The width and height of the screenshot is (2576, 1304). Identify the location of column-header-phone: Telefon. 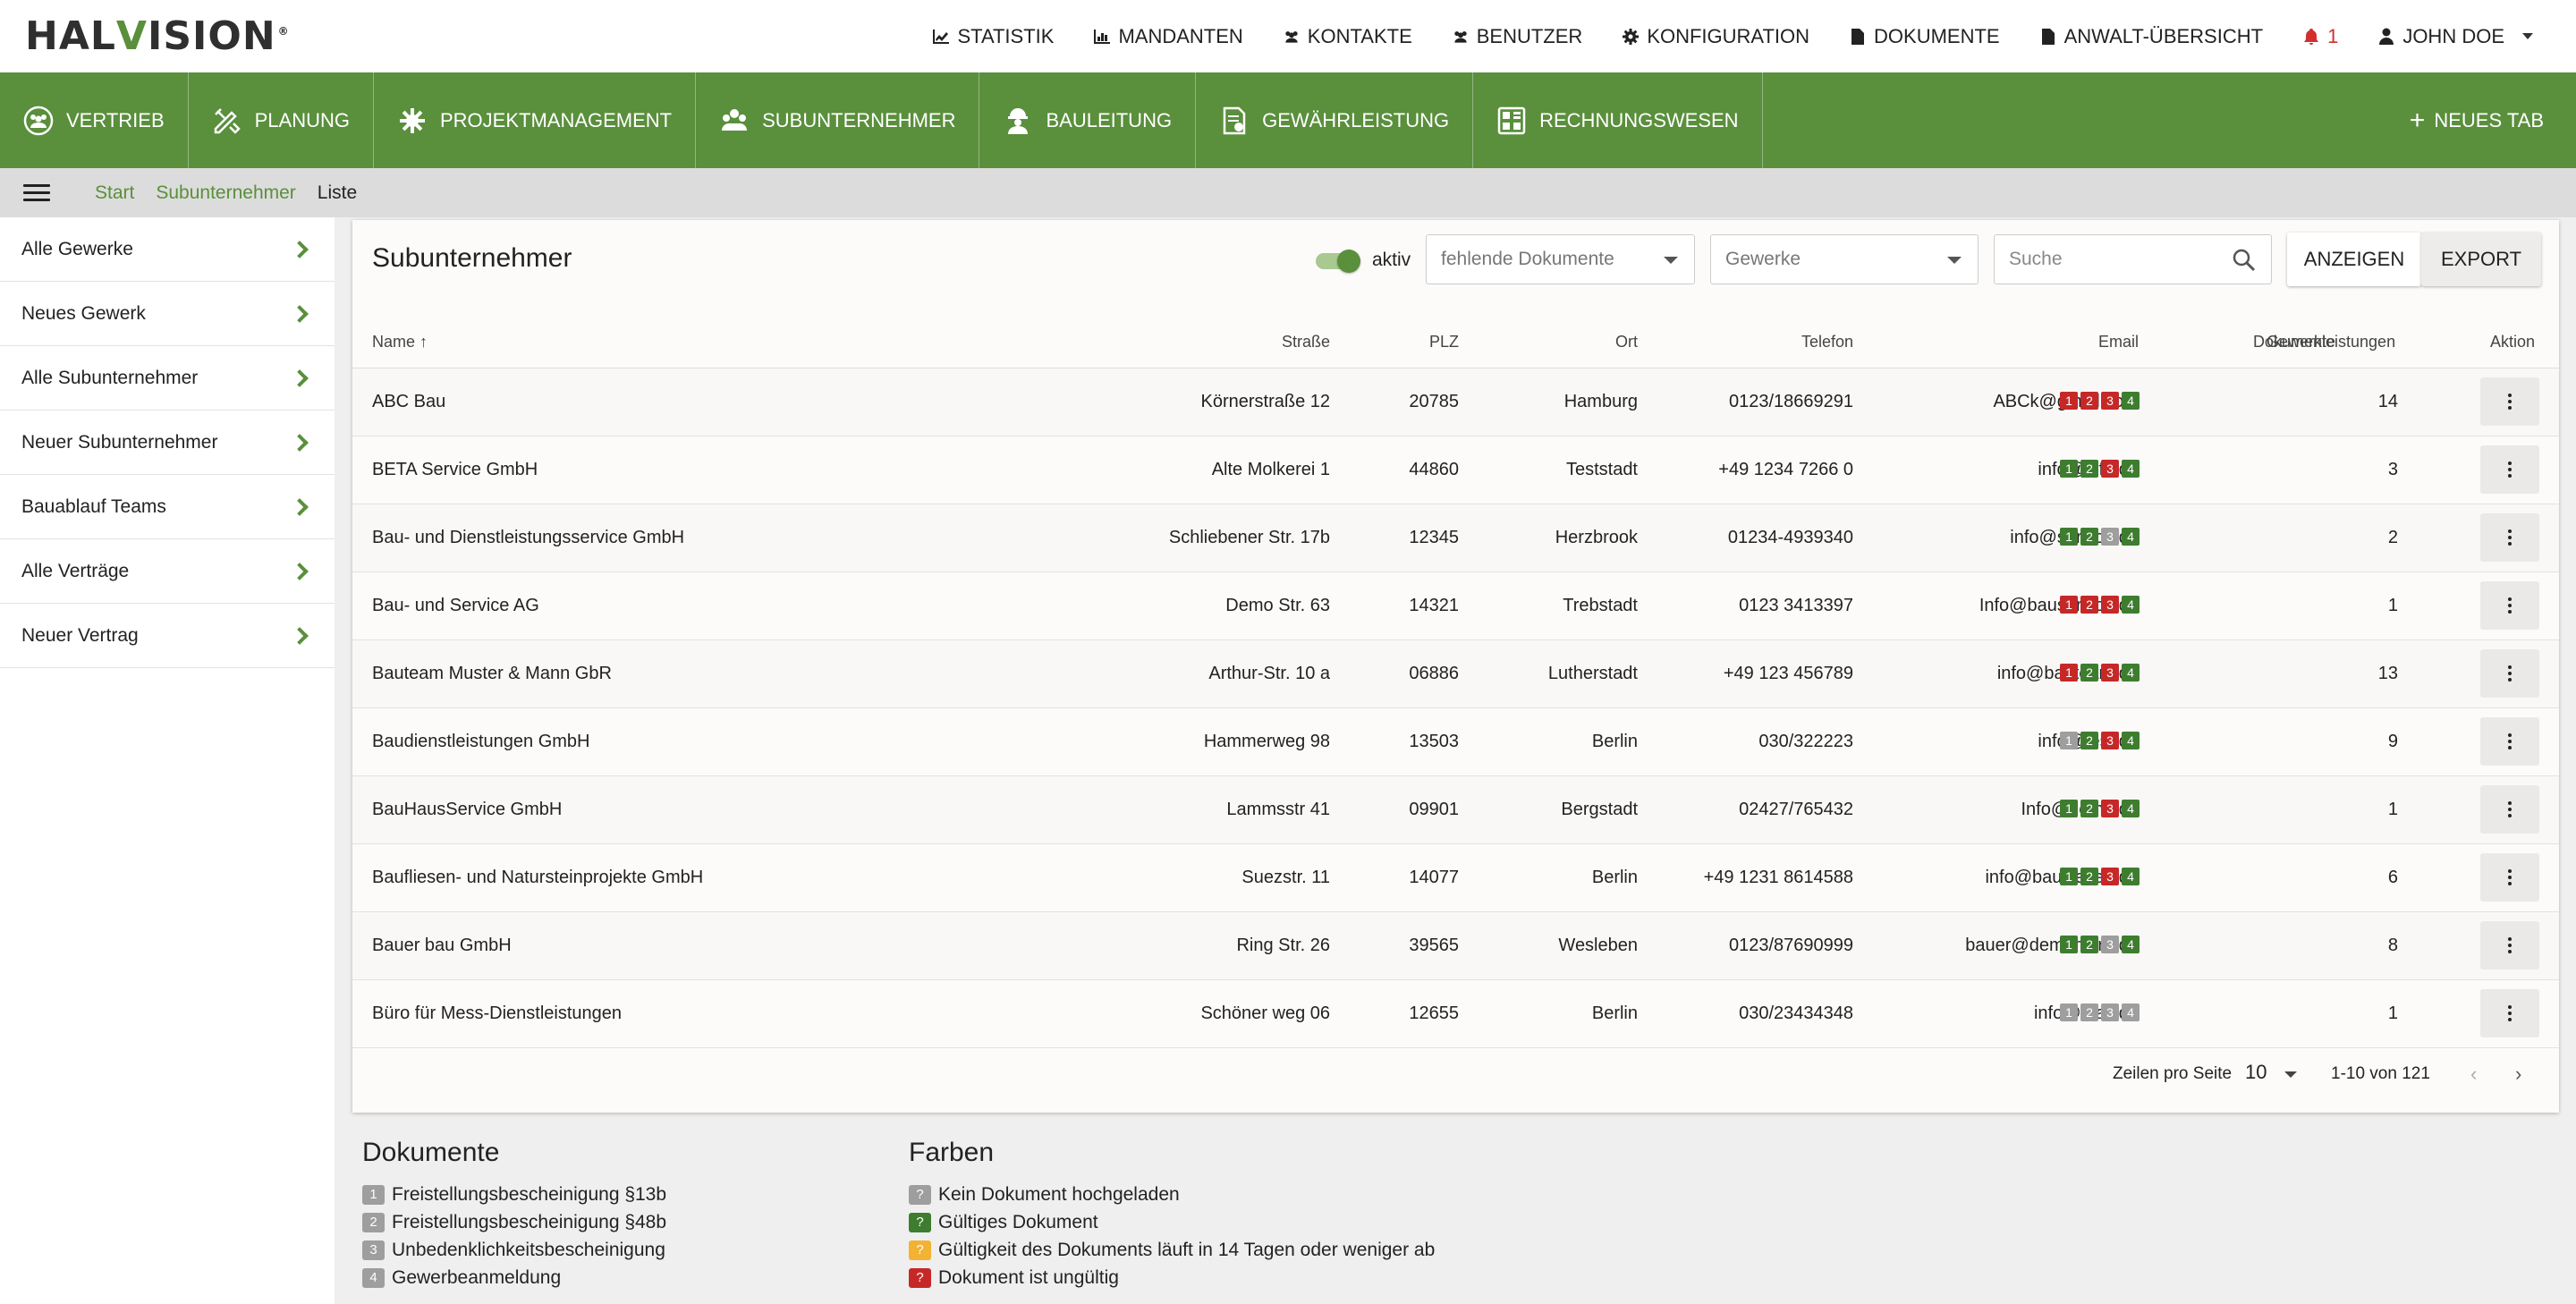
(1827, 342).